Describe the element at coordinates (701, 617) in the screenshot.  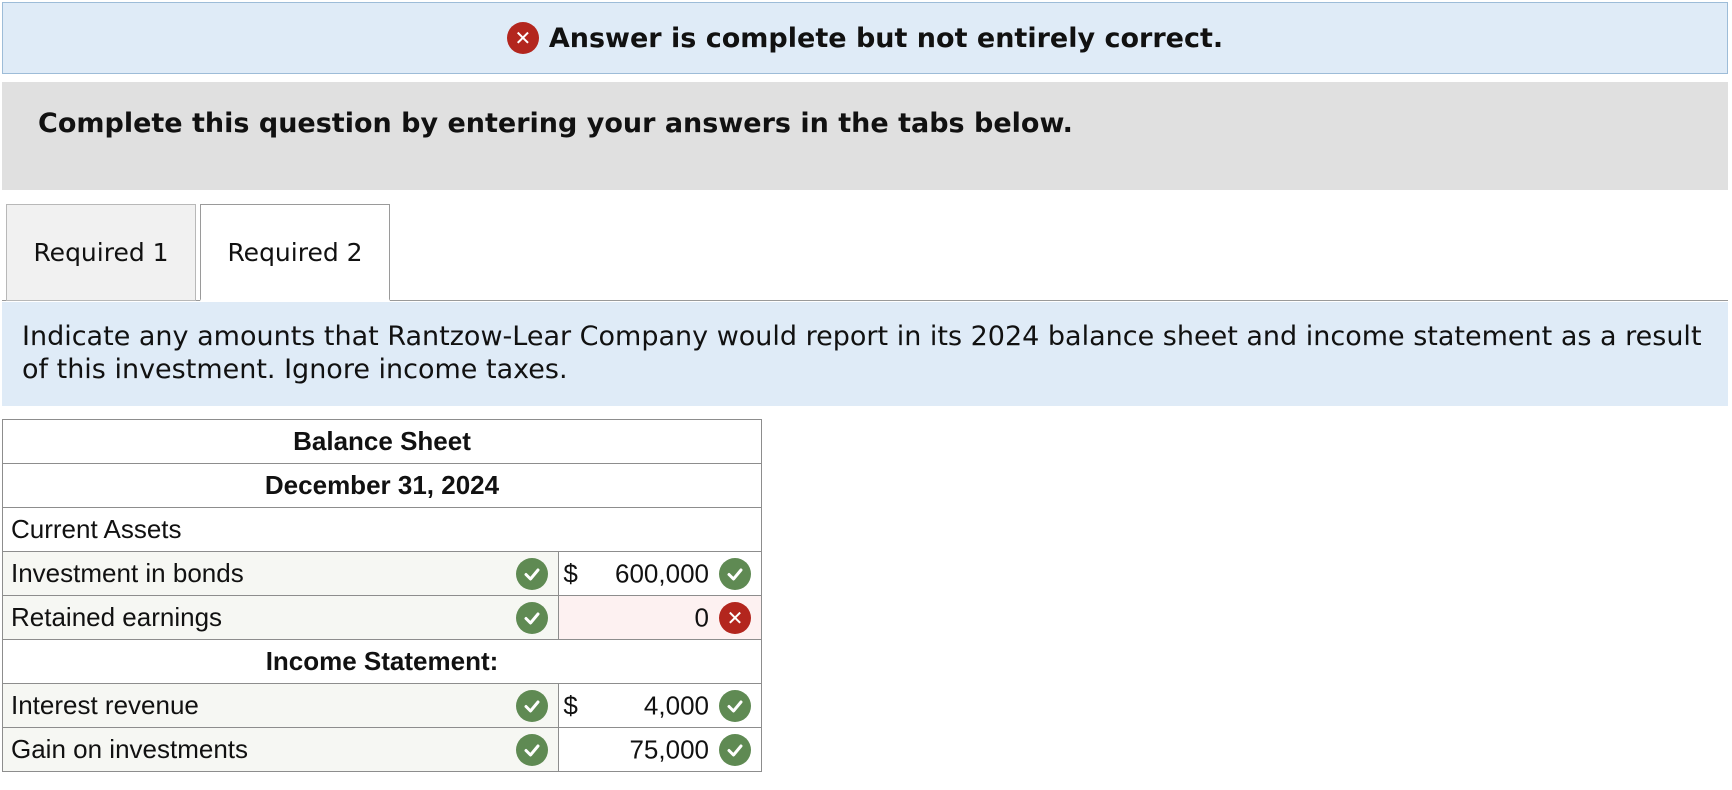
I see `amount-value: 0` at that location.